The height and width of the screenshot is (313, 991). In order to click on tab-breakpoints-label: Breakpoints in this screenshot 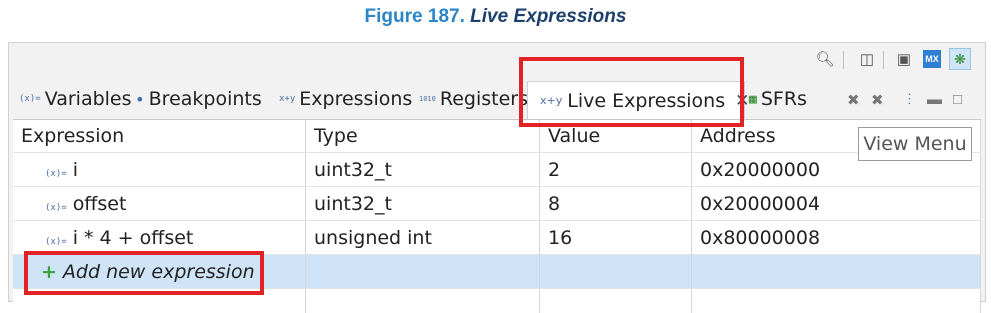, I will do `click(205, 99)`.